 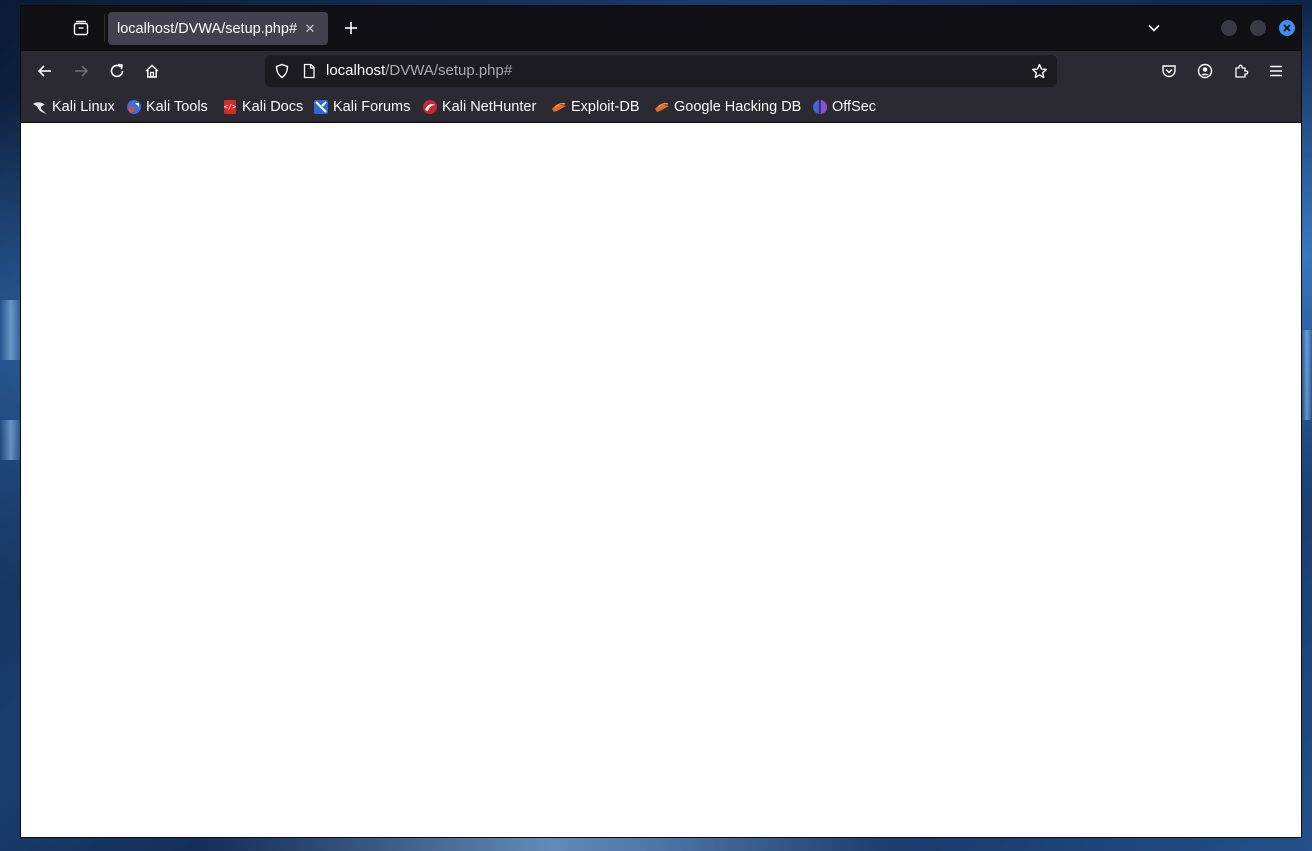 I want to click on navigation-toolbar: localhost/DVWA/setup.php#, so click(x=661, y=71).